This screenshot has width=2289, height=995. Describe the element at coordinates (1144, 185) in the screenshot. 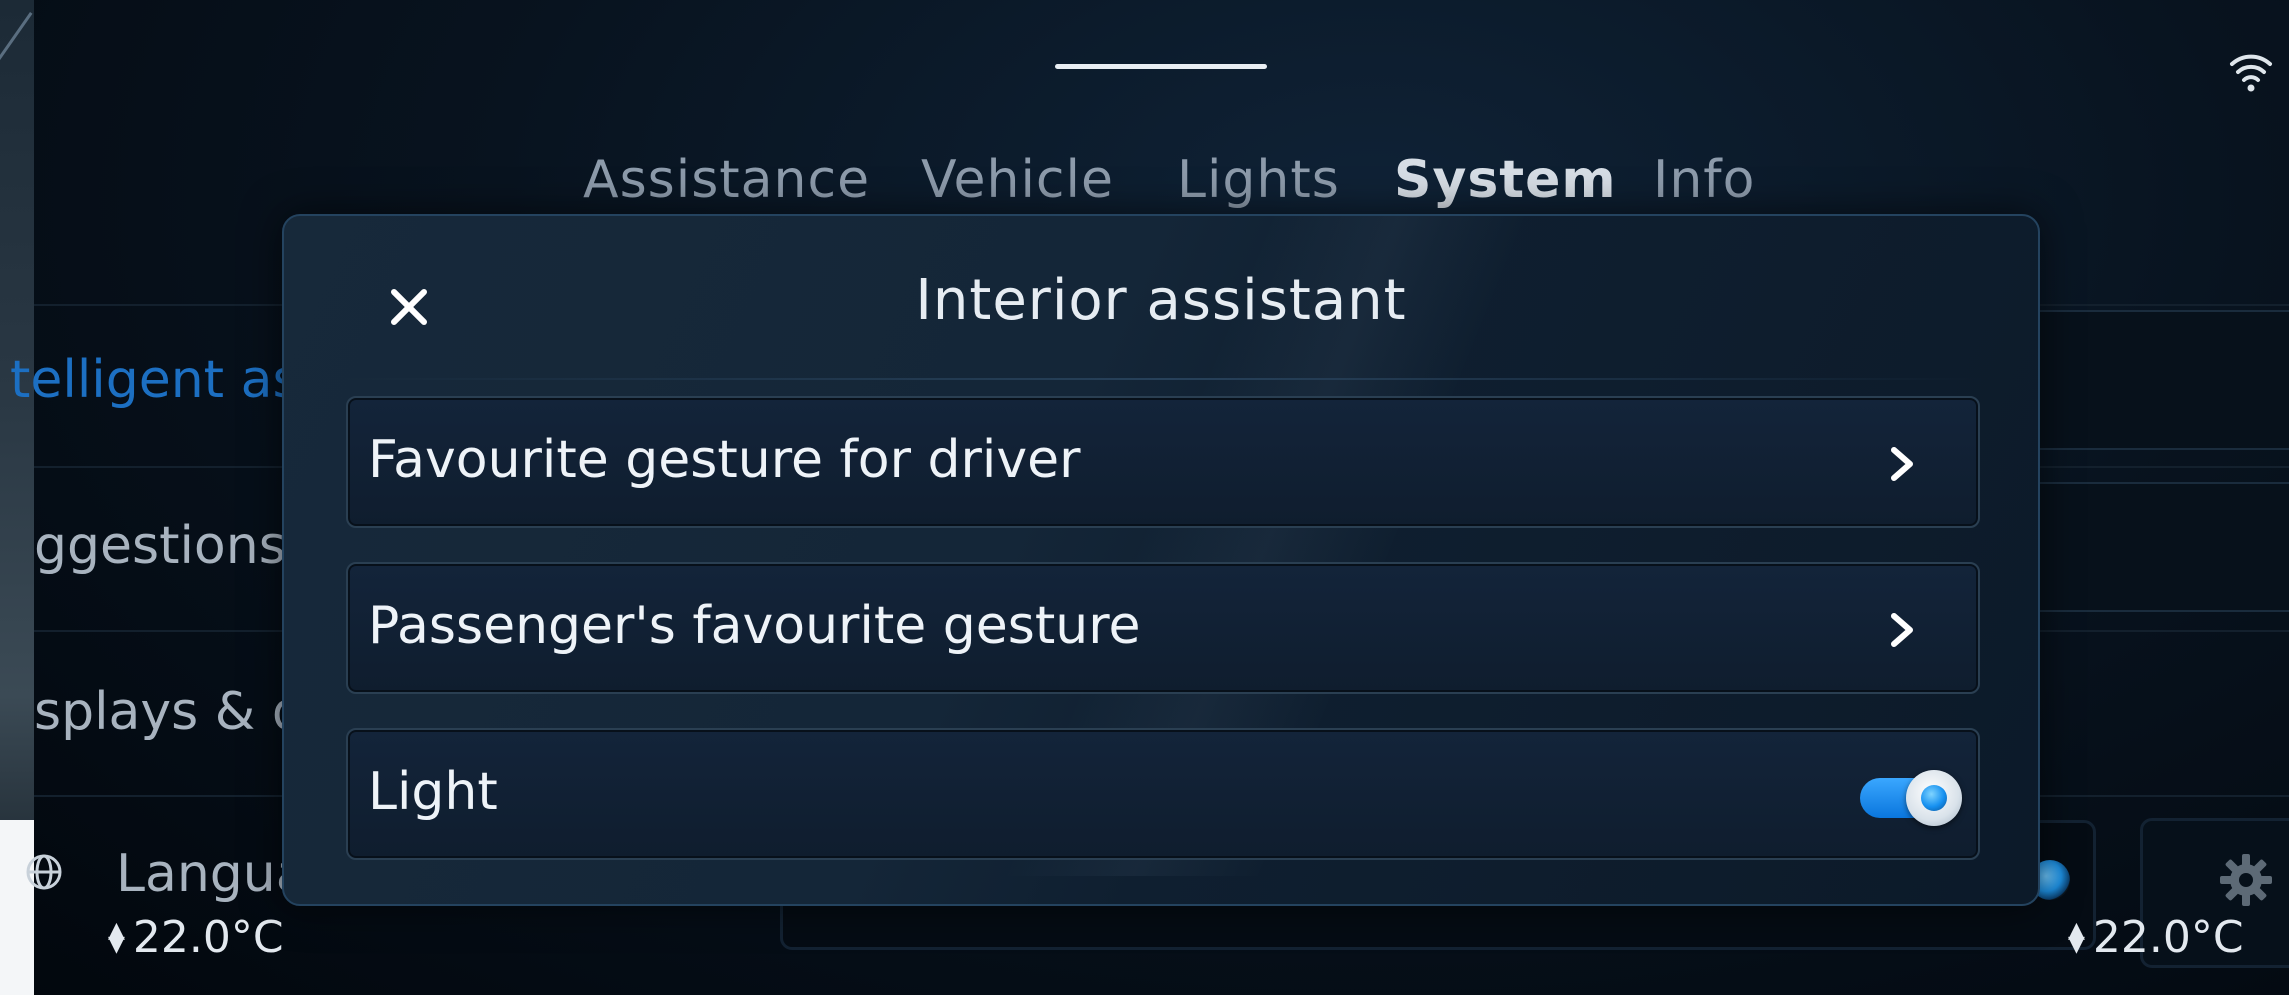

I see `top-tab-bar: Assistance Vehicle Lights System Info` at that location.